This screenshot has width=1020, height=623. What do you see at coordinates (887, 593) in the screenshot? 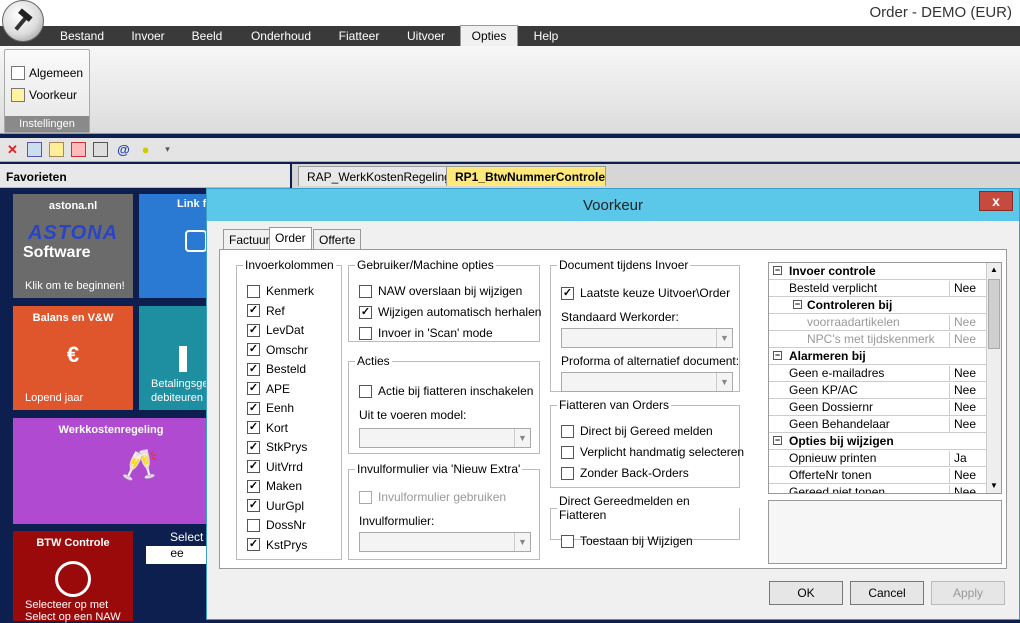
I see `cancel-button: Cancel` at bounding box center [887, 593].